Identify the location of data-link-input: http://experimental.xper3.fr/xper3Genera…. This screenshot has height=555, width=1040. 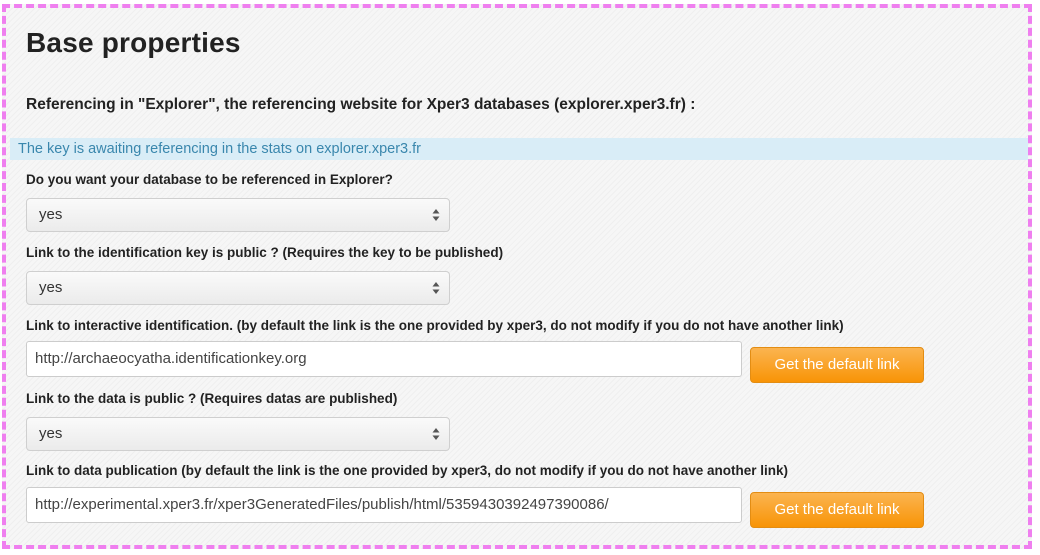
(384, 505).